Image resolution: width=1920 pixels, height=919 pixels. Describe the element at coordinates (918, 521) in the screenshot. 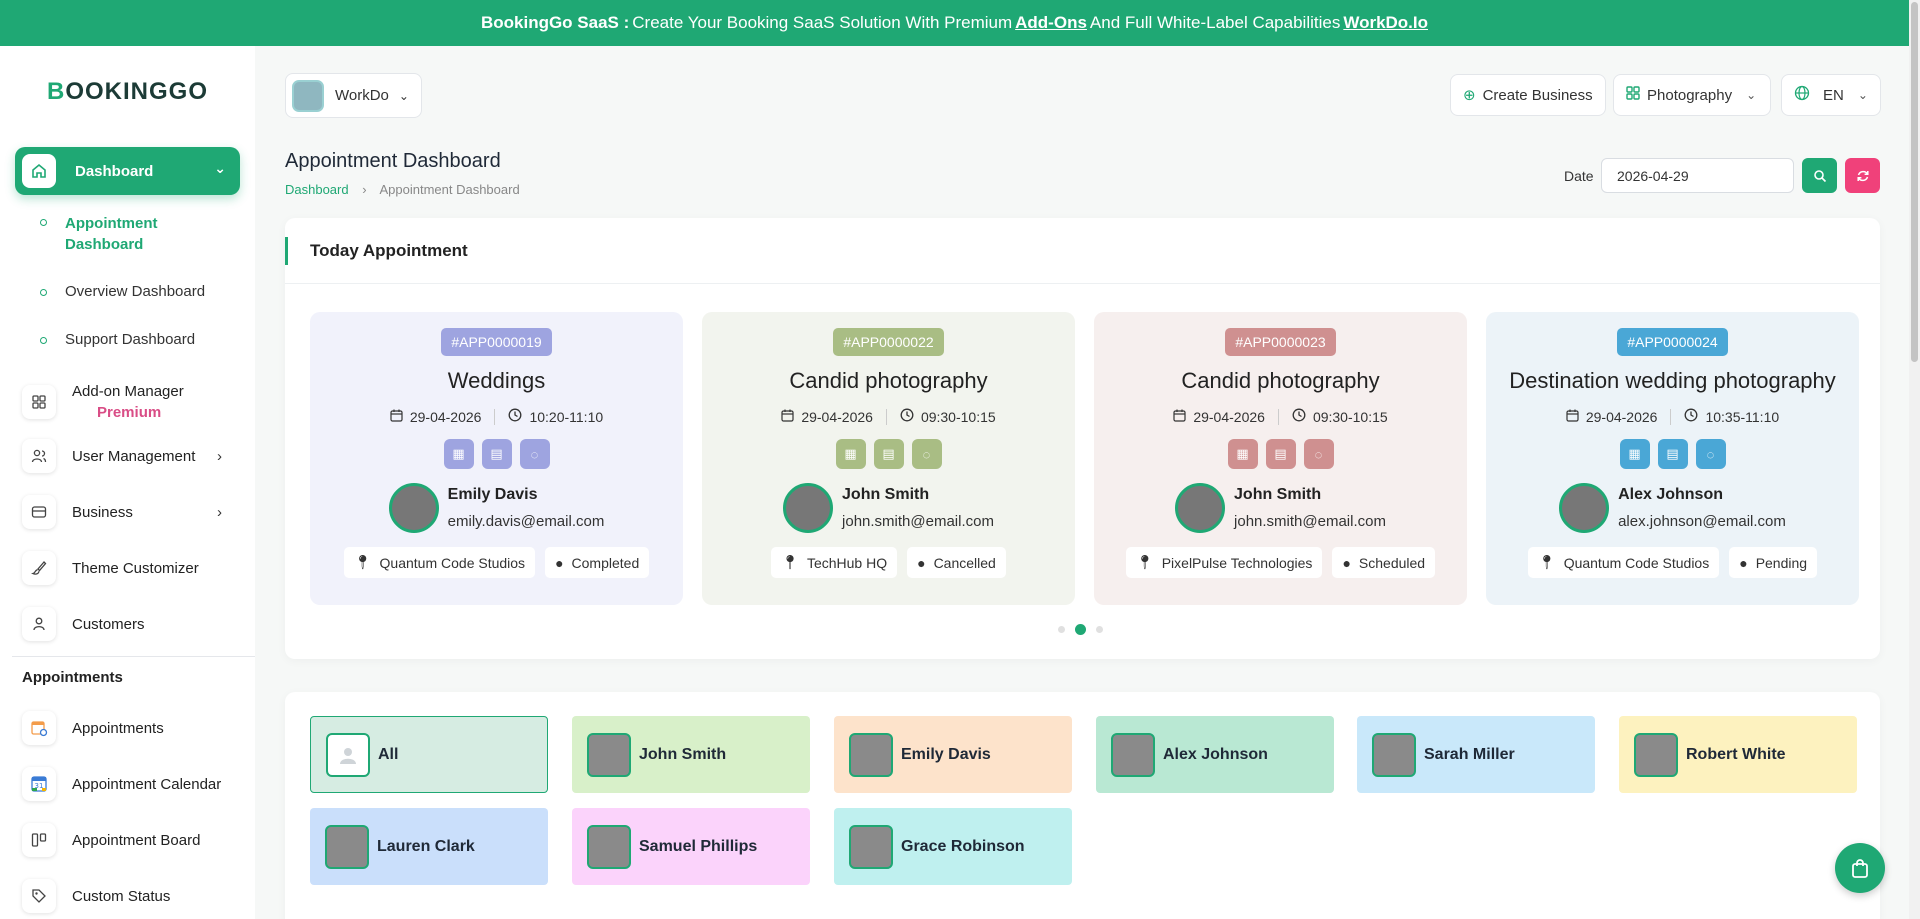

I see `customer-email: john.smith@email.com` at that location.